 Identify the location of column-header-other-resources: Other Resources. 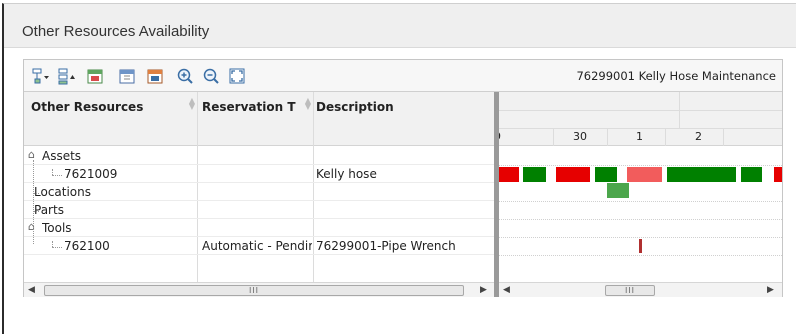
(106, 107).